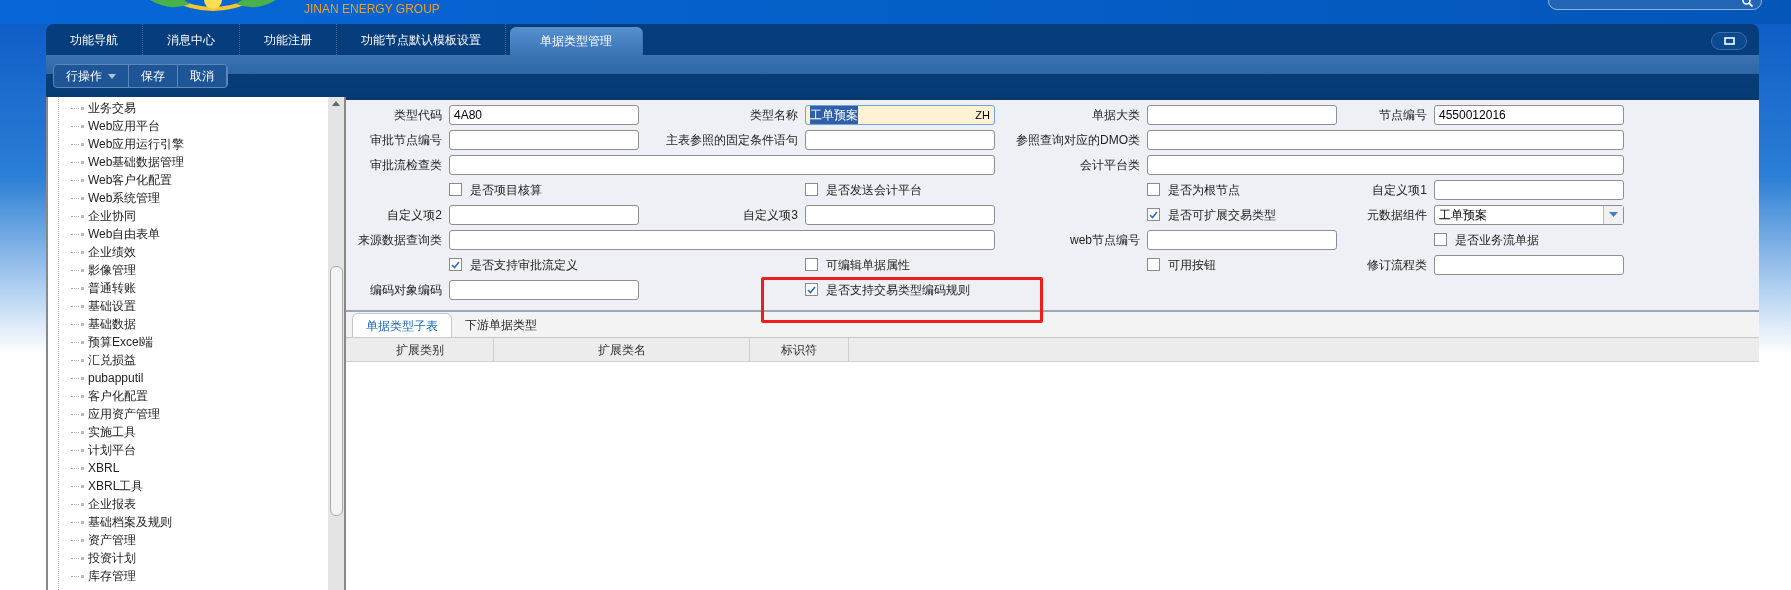 Image resolution: width=1791 pixels, height=590 pixels. I want to click on field-label: 节点编号, so click(1402, 115).